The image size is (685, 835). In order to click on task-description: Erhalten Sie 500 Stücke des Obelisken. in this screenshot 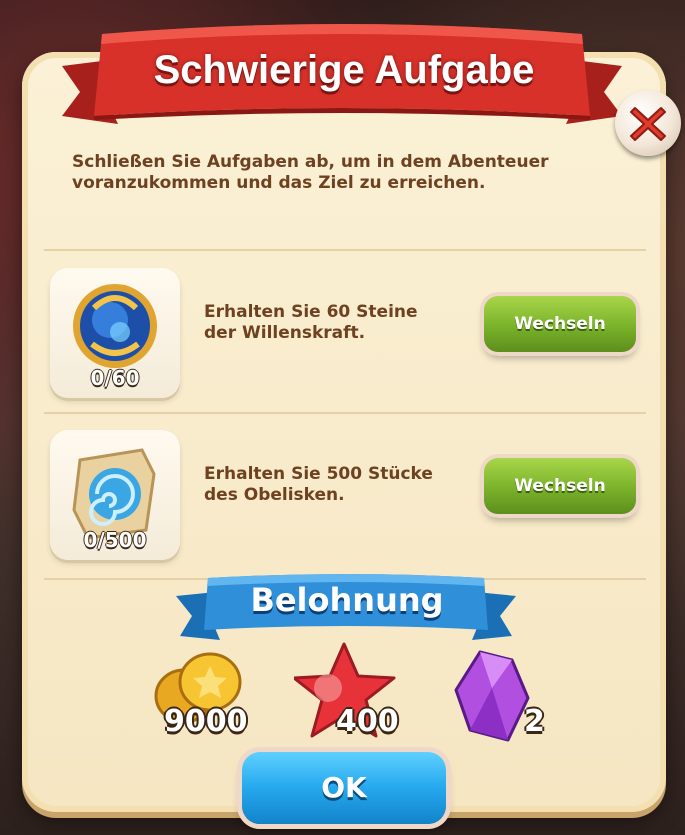, I will do `click(318, 484)`.